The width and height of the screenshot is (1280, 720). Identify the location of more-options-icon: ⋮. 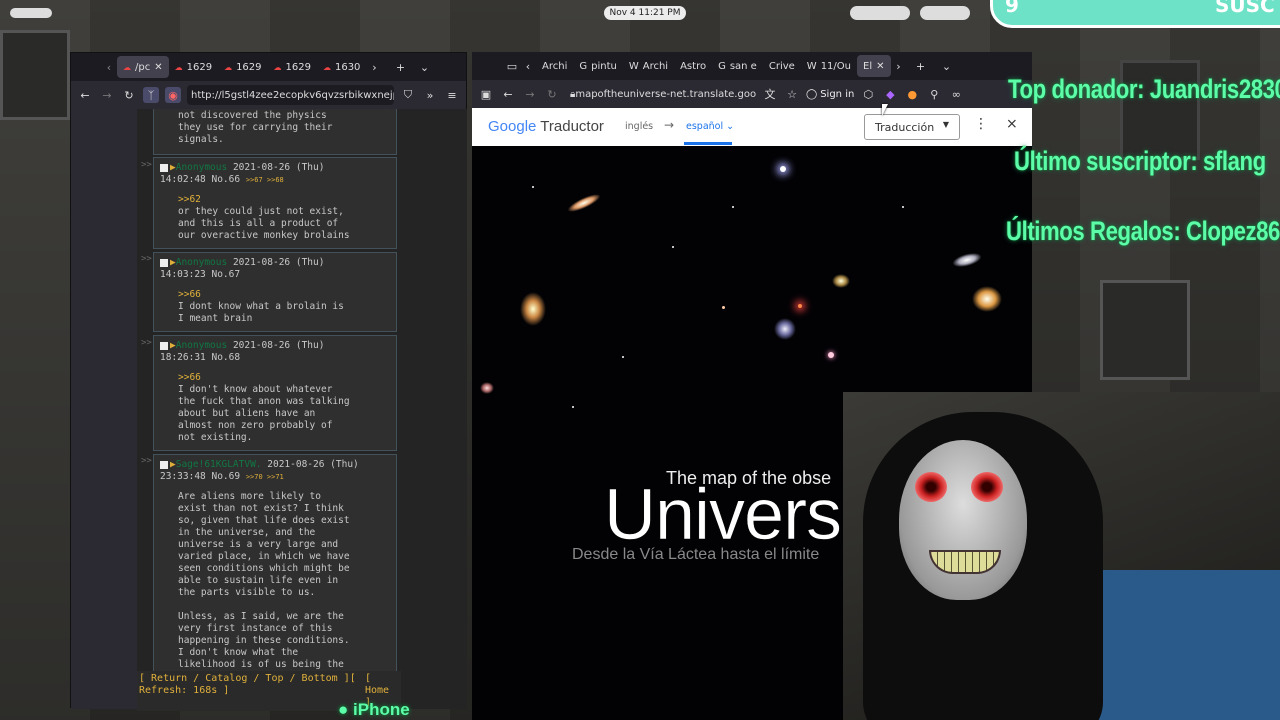
(981, 124).